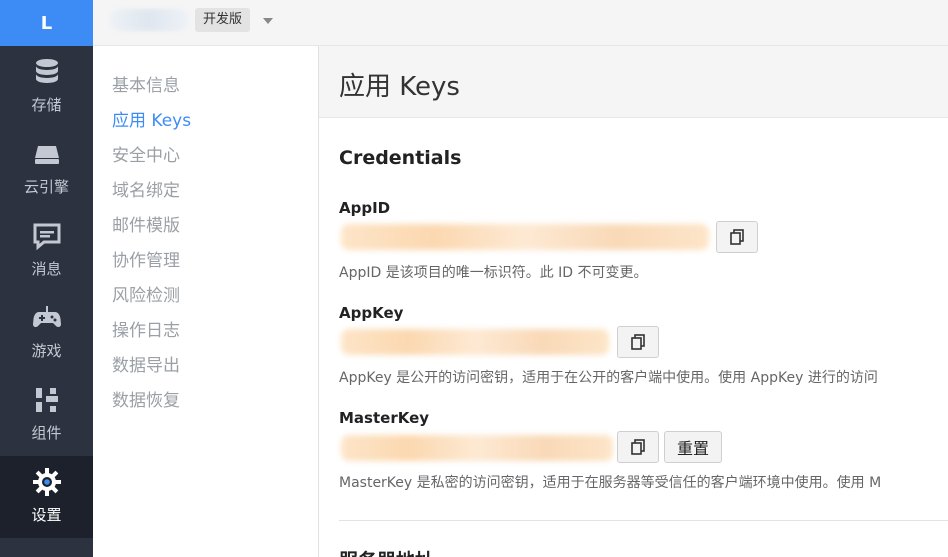  I want to click on rail-item-storage: 存储, so click(46, 87).